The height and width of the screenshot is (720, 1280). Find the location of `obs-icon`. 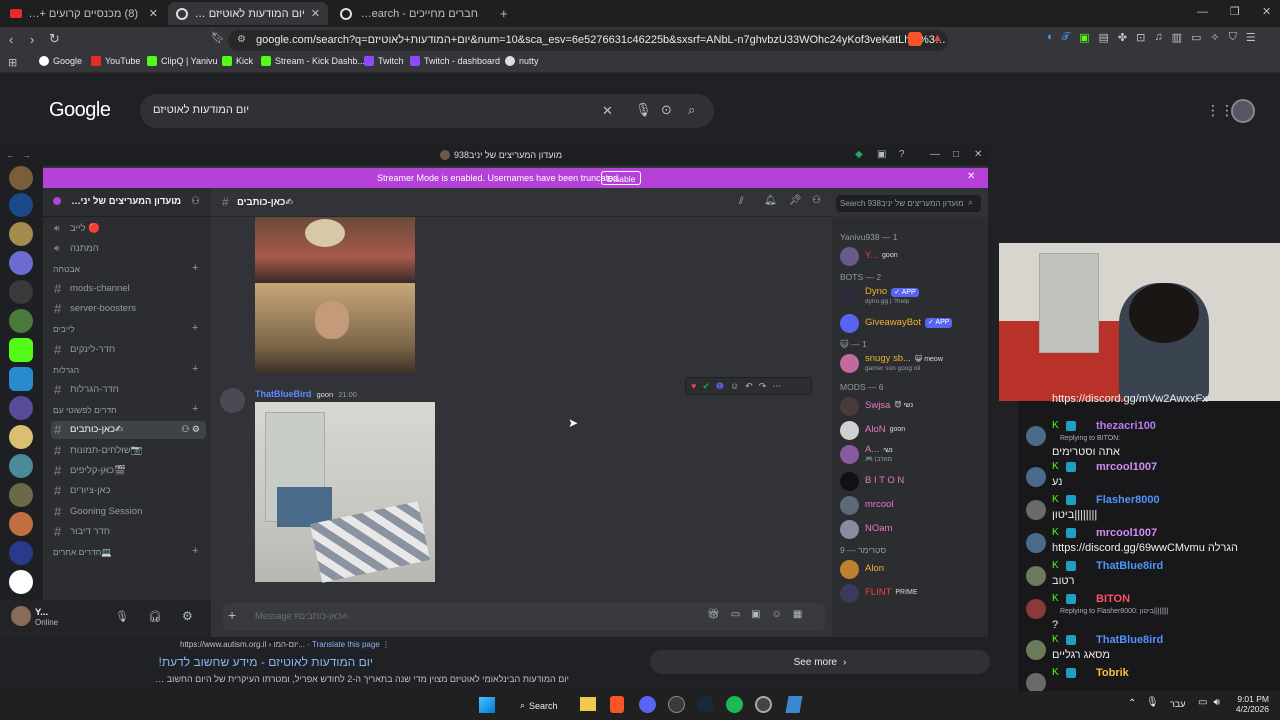

obs-icon is located at coordinates (676, 704).